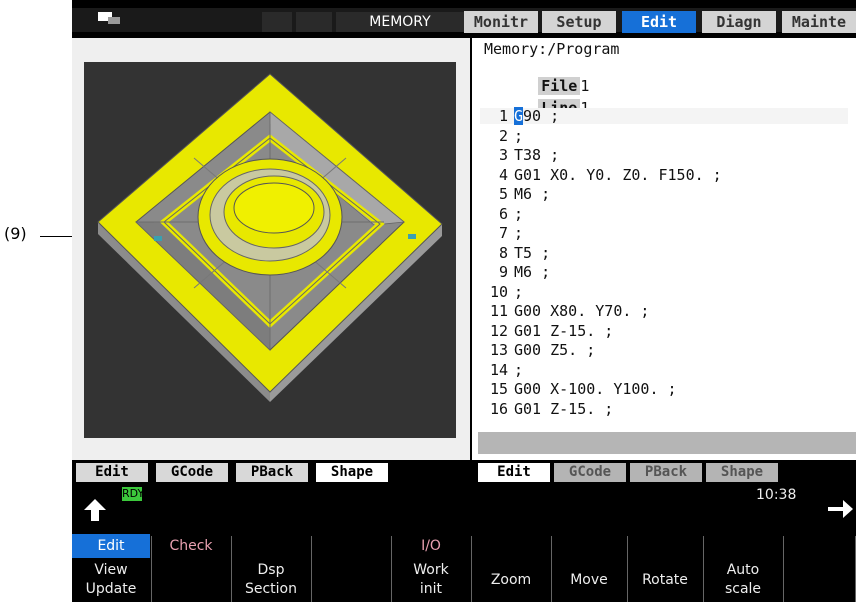 This screenshot has height=602, width=856. I want to click on clock: 10:38, so click(776, 495).